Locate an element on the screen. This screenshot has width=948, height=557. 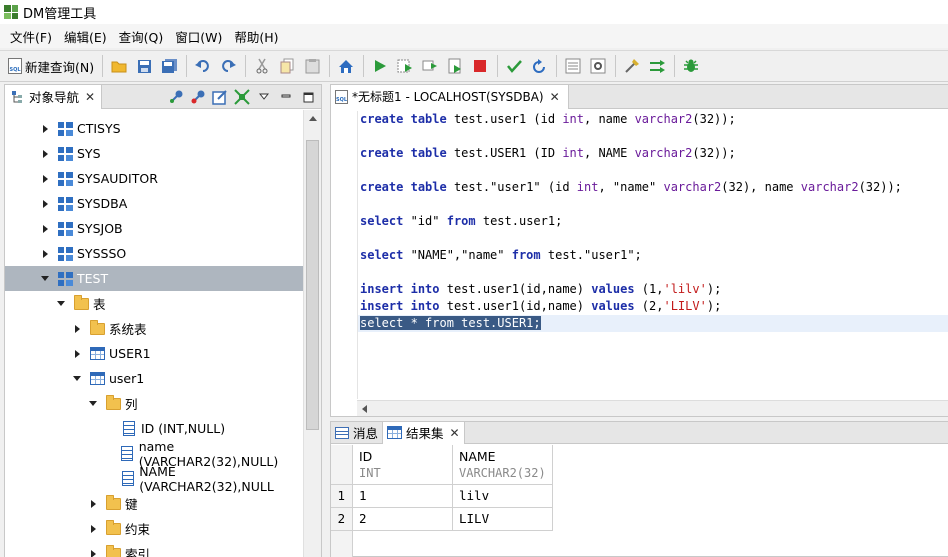
table-cell: lilv is located at coordinates (503, 496).